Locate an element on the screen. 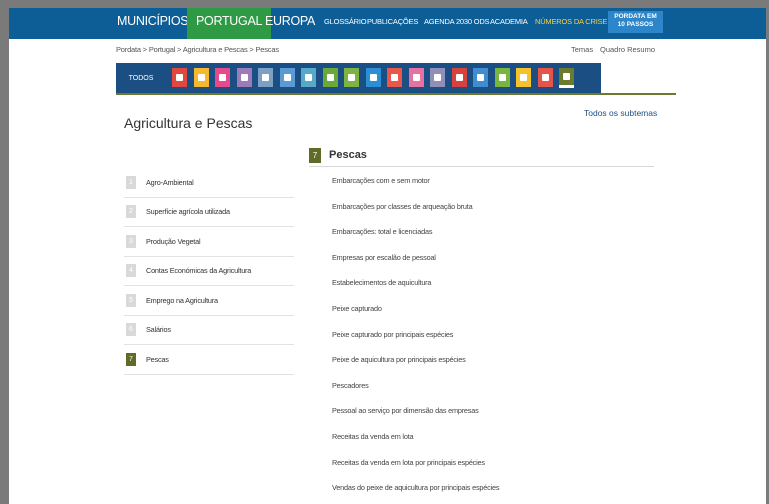  table-link: Embarcações: total e licenciadas is located at coordinates (492, 238).